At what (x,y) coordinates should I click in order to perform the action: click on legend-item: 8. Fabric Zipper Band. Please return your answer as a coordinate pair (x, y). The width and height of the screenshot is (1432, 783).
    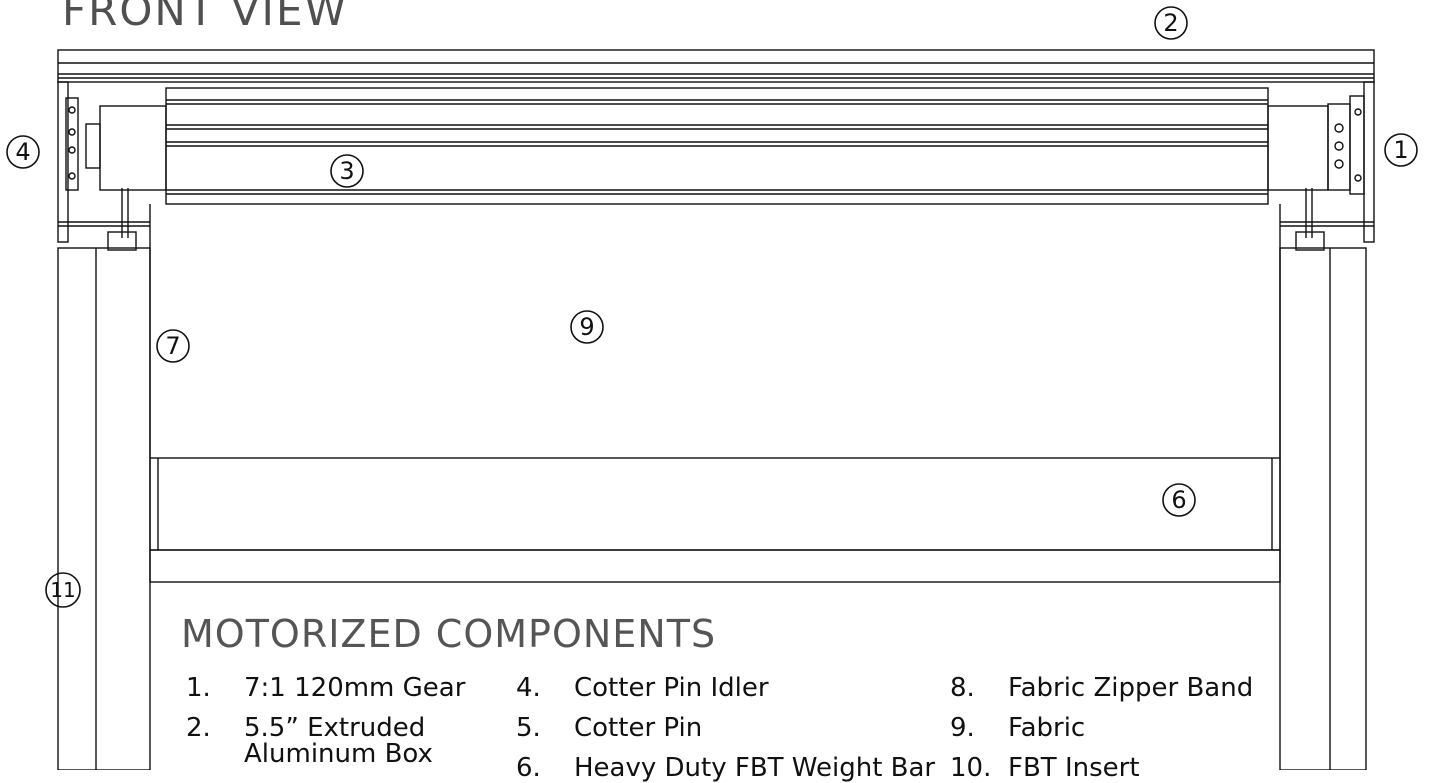
    Looking at the image, I should click on (1101, 688).